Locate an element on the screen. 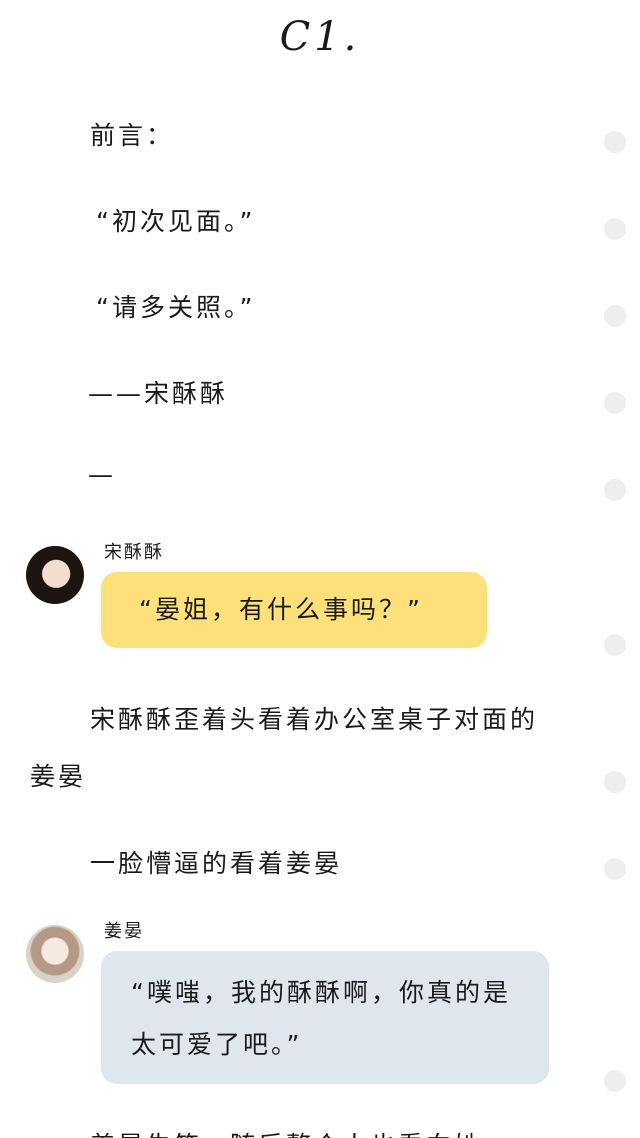 The width and height of the screenshot is (640, 1138). chapter-title: C1. is located at coordinates (320, 37).